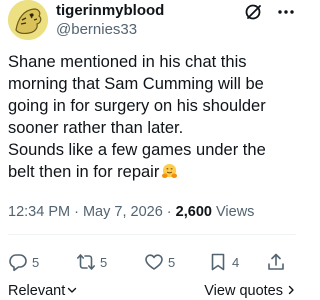 This screenshot has width=320, height=300. I want to click on repost-count: 5, so click(104, 262).